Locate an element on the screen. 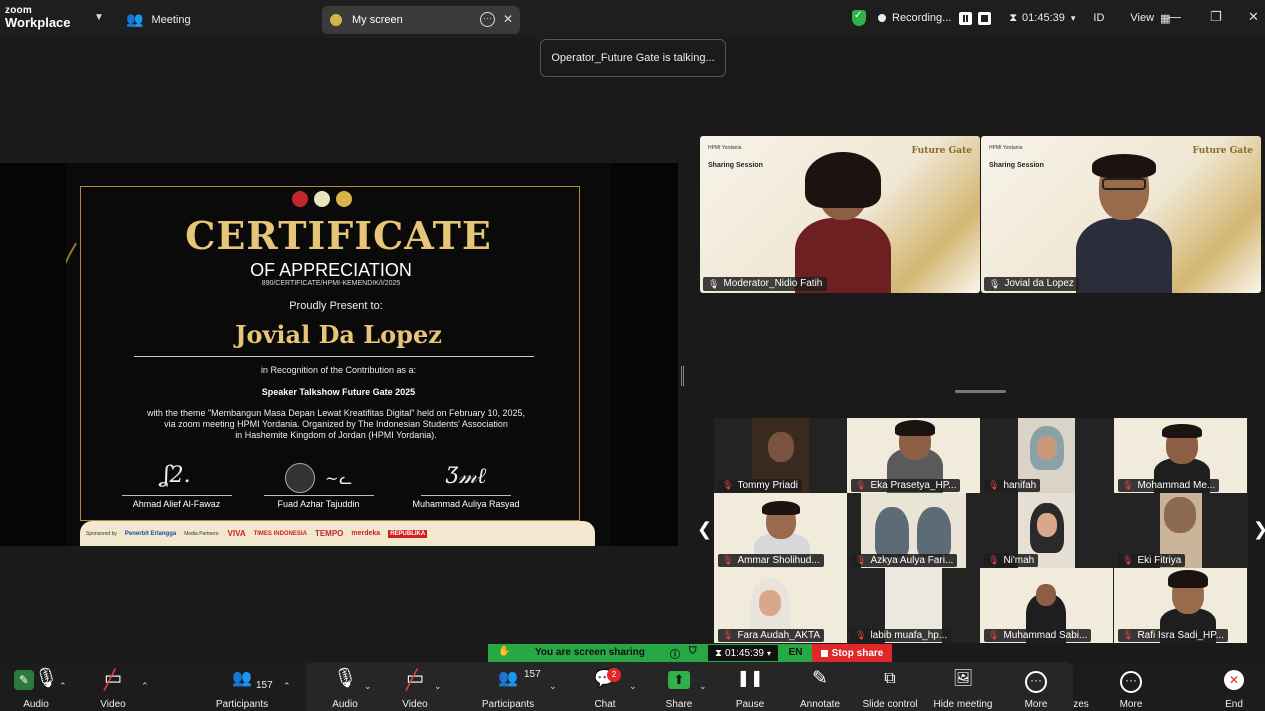  pause-recording-button is located at coordinates (966, 18).